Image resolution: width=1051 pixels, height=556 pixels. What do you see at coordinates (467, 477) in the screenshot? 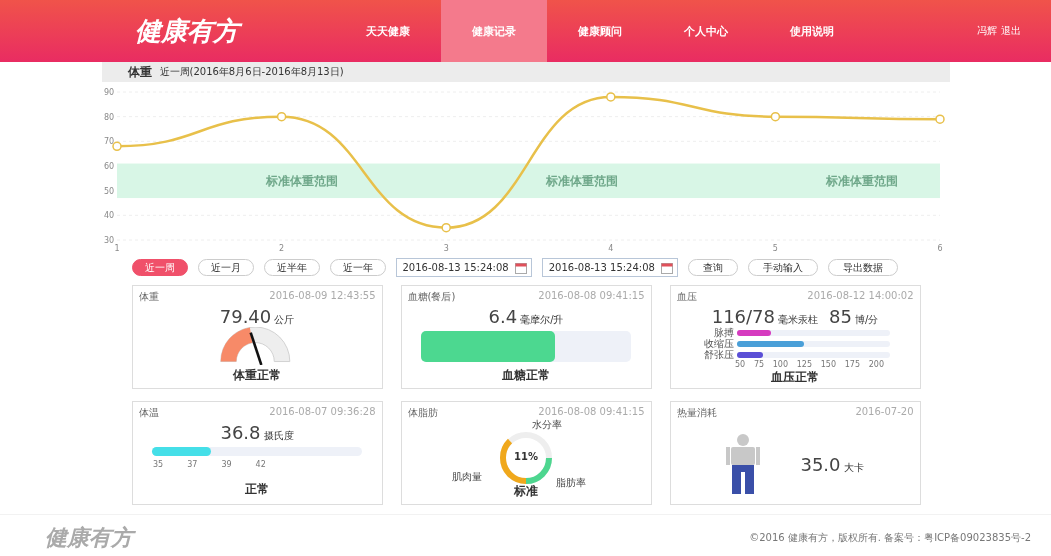
I see `donut-label: 肌肉量` at bounding box center [467, 477].